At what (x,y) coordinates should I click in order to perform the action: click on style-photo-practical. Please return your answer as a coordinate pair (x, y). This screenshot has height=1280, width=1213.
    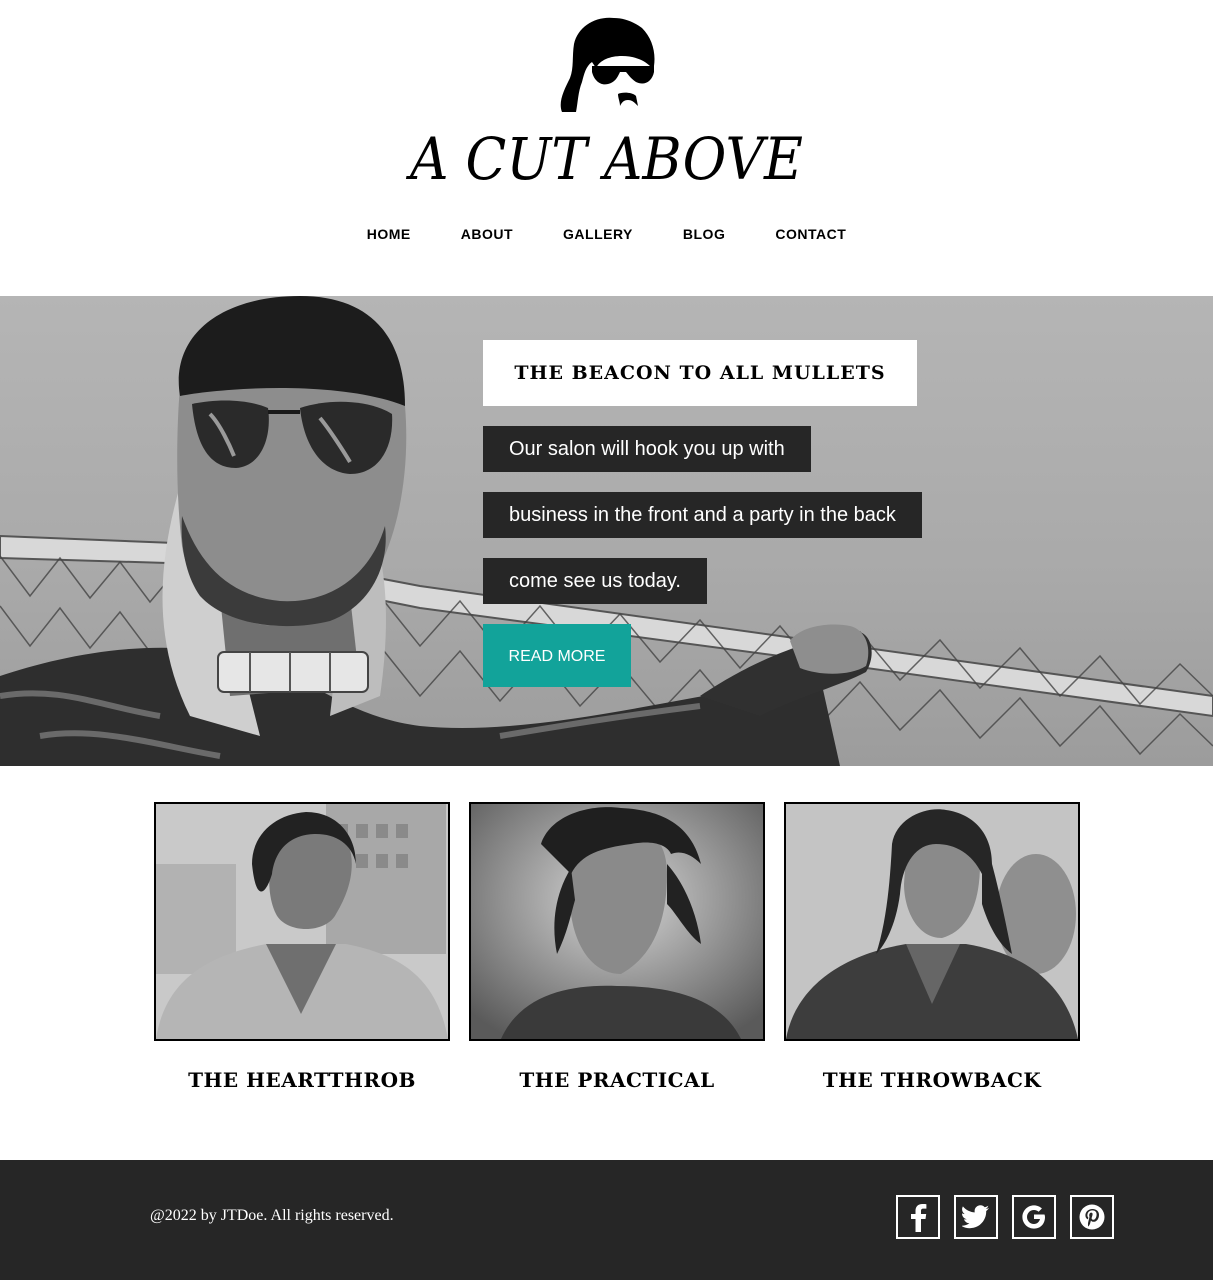
    Looking at the image, I should click on (617, 921).